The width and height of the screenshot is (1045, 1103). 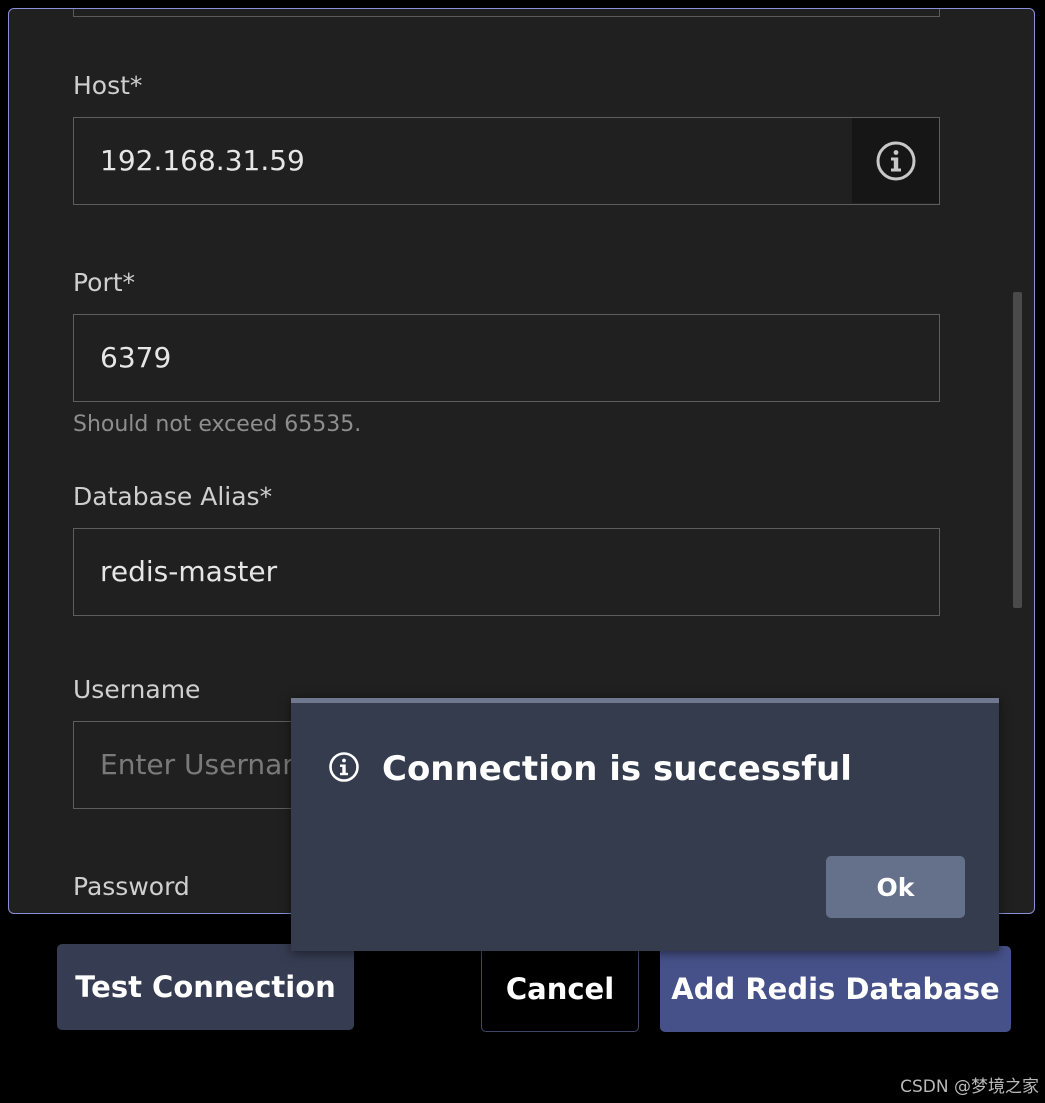 I want to click on cancel-button: Cancel, so click(x=560, y=989).